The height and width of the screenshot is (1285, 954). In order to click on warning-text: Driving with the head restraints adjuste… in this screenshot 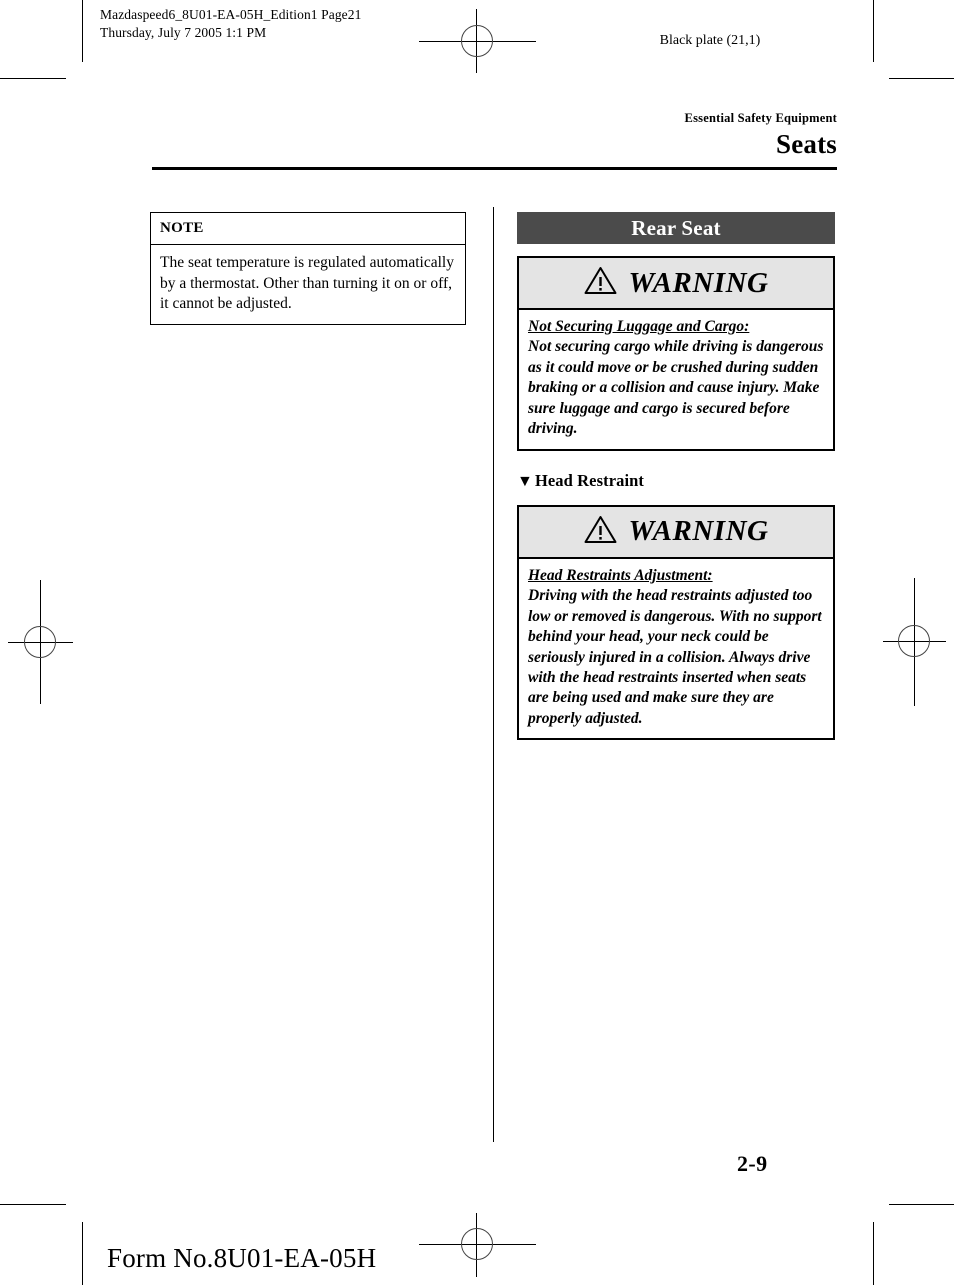, I will do `click(675, 657)`.